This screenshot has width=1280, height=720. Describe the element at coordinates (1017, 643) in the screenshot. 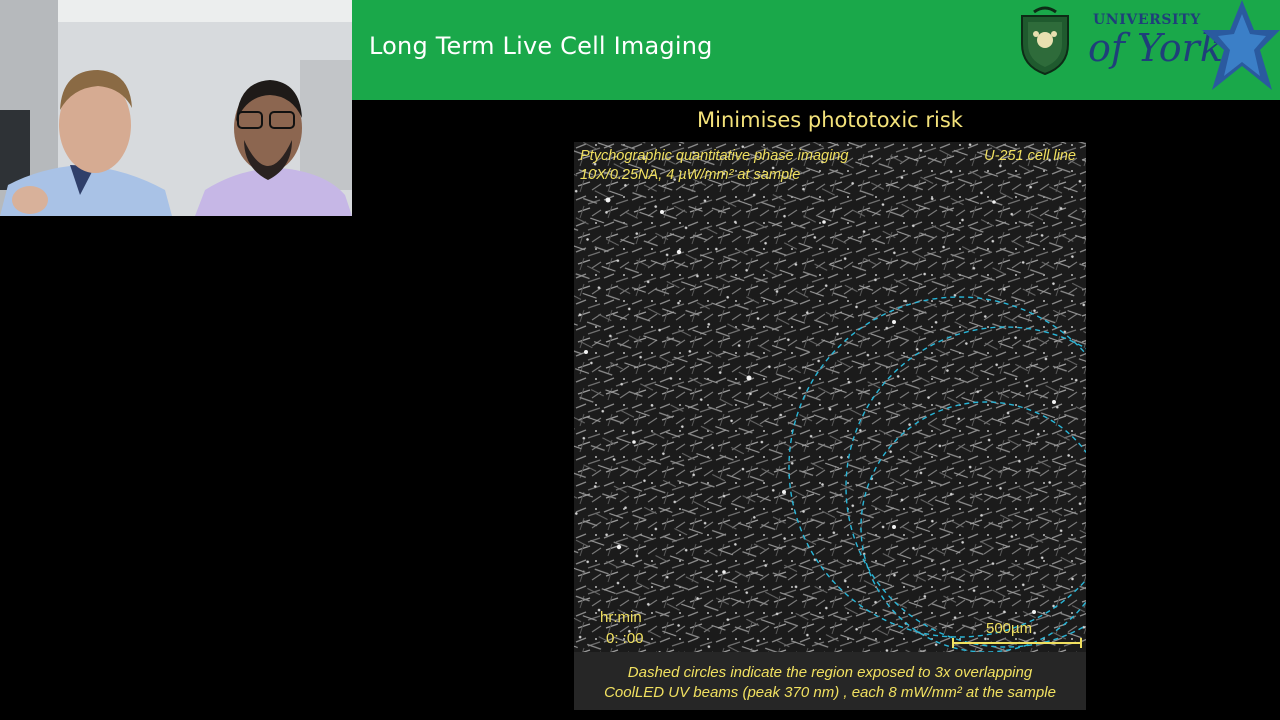

I see `scale-bar` at that location.